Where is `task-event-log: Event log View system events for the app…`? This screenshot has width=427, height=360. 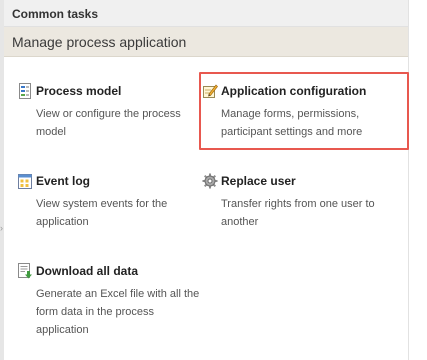
task-event-log: Event log View system events for the app… is located at coordinates (104, 203).